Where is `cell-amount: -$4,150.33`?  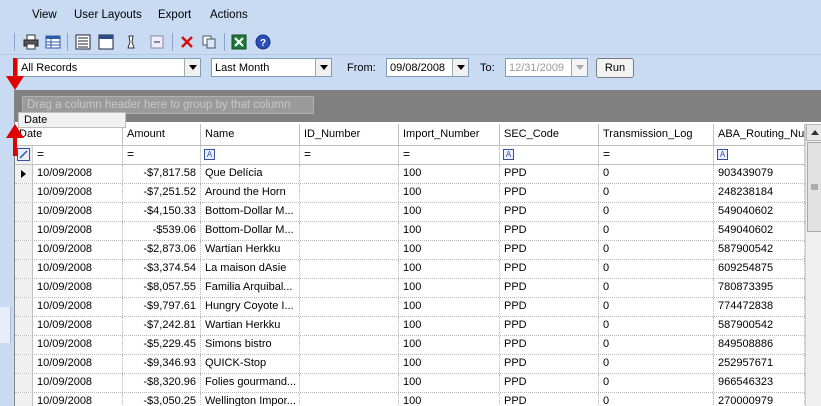 cell-amount: -$4,150.33 is located at coordinates (162, 212).